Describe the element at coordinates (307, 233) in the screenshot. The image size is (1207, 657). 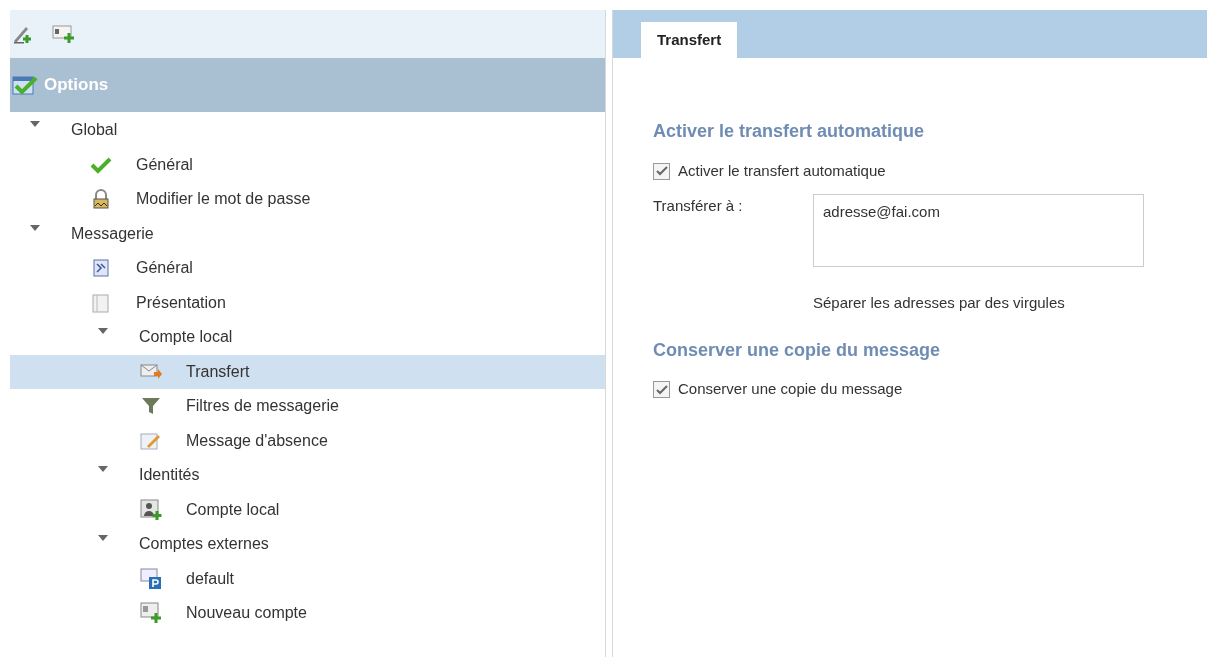
I see `tree-item: Messagerie` at that location.